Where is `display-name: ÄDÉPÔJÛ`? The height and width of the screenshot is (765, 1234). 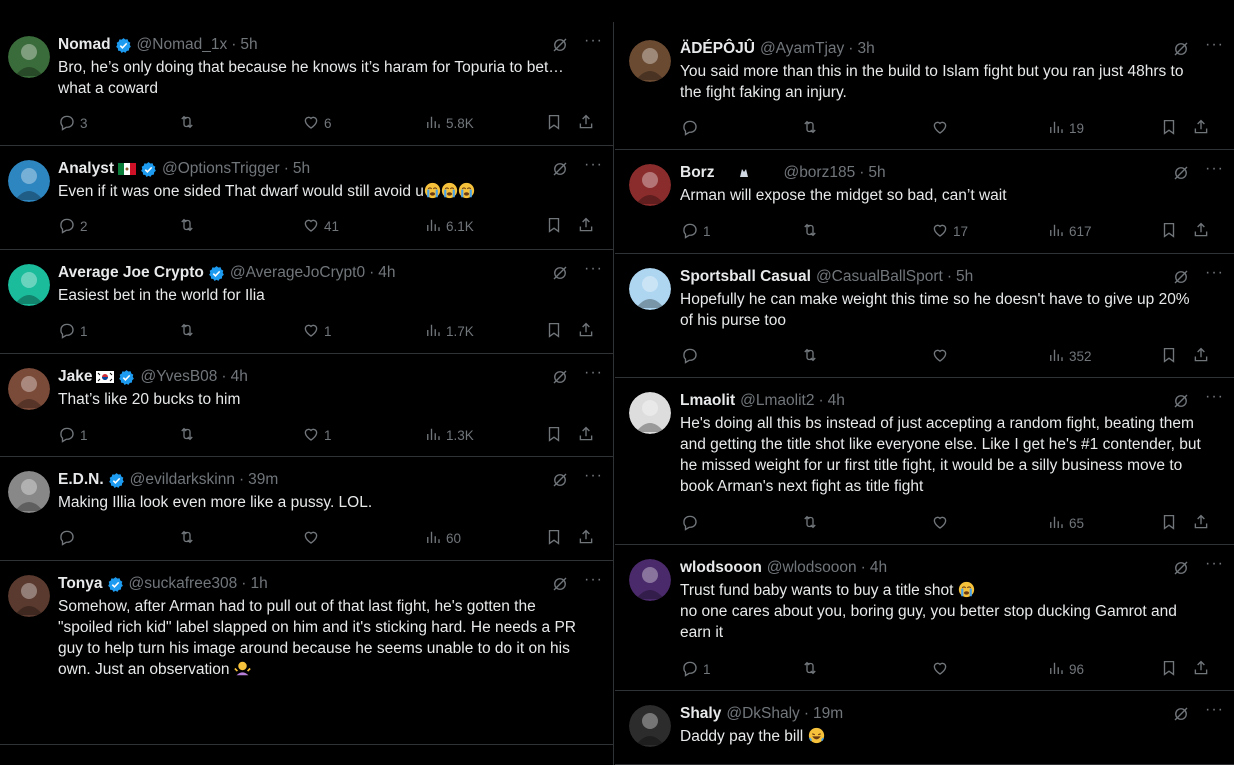 display-name: ÄDÉPÔJÛ is located at coordinates (717, 49).